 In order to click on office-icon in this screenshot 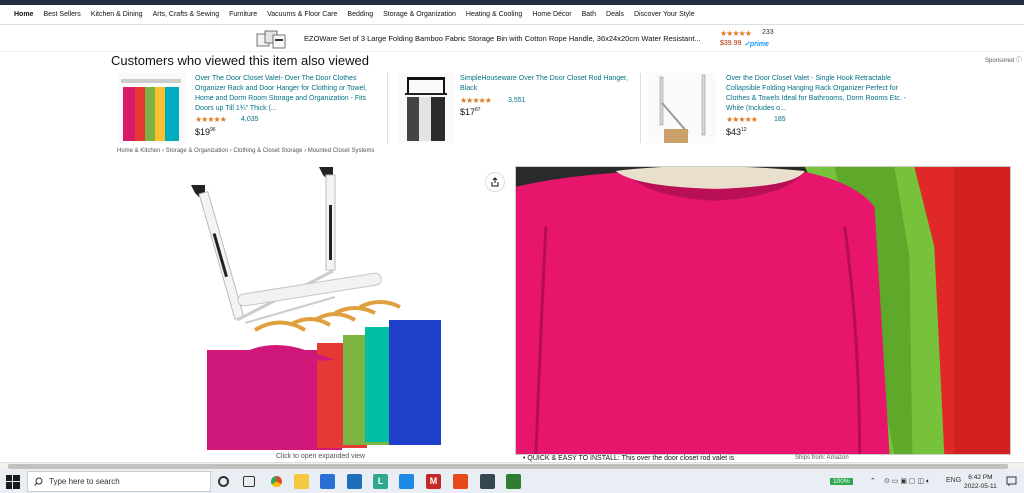, I will do `click(460, 481)`.